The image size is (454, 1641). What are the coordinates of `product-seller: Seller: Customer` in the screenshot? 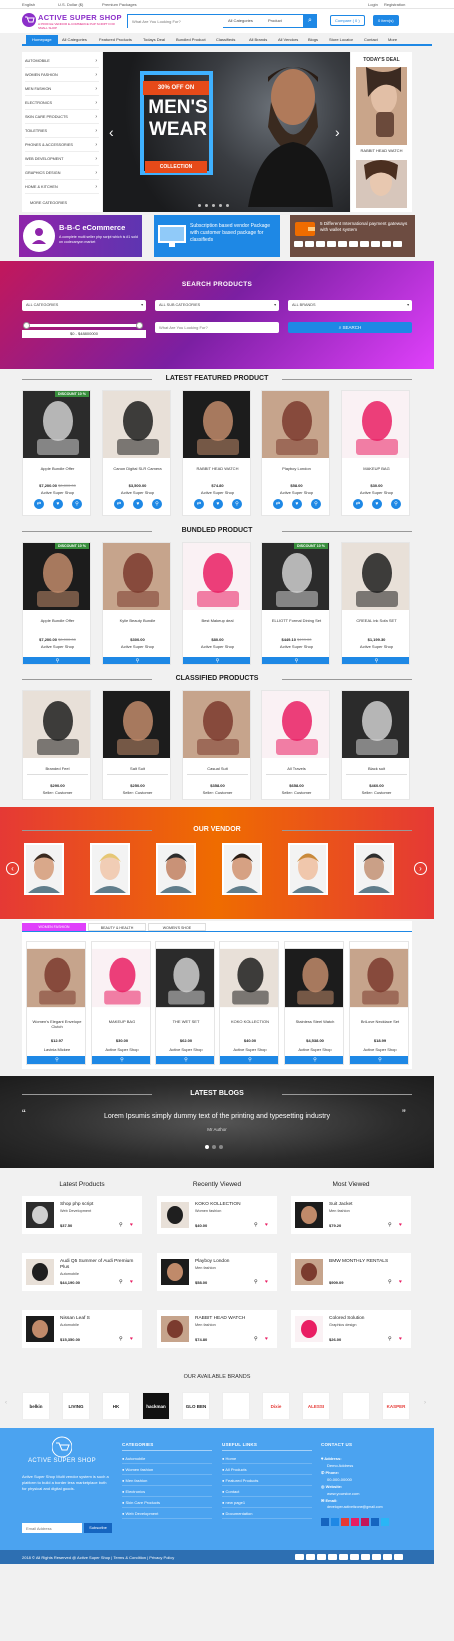 It's located at (375, 792).